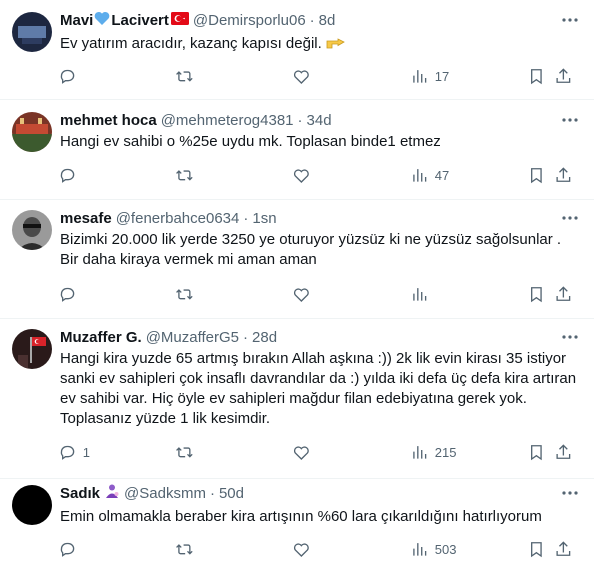  What do you see at coordinates (319, 175) in the screenshot?
I see `tweet-actions: 47` at bounding box center [319, 175].